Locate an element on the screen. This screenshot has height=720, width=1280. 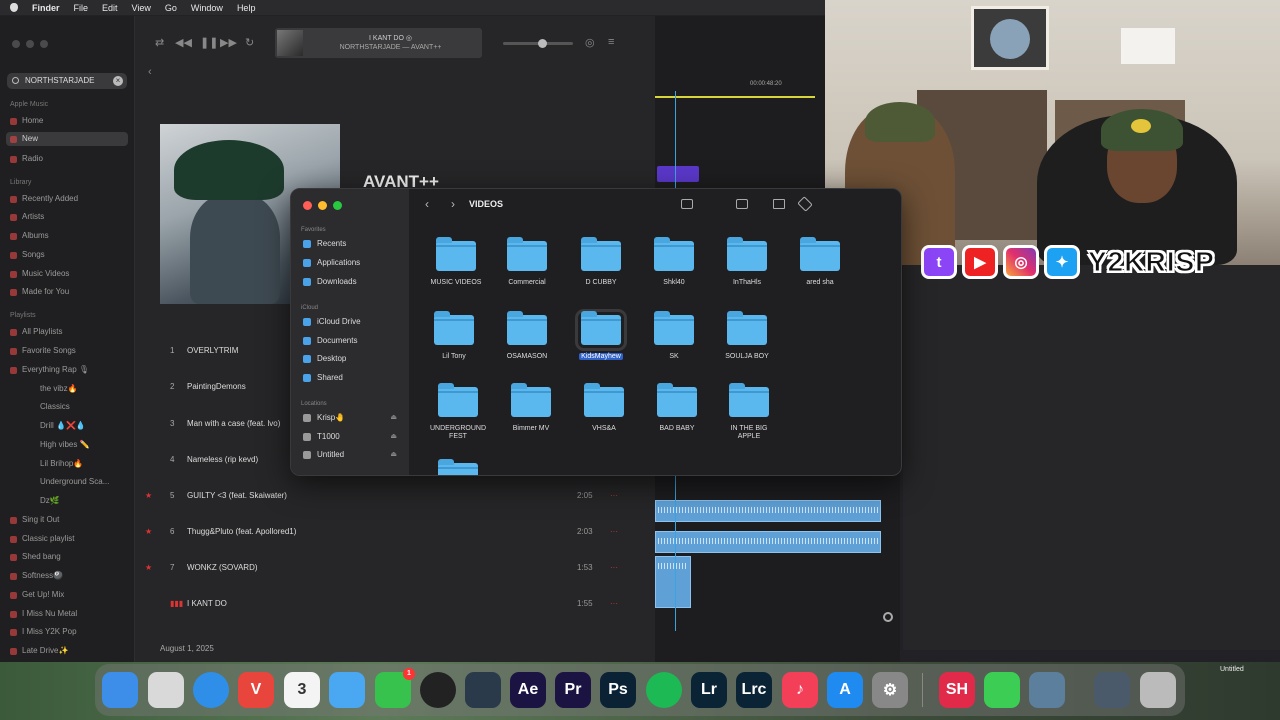
folder-item: BAD BABY is located at coordinates (677, 408).